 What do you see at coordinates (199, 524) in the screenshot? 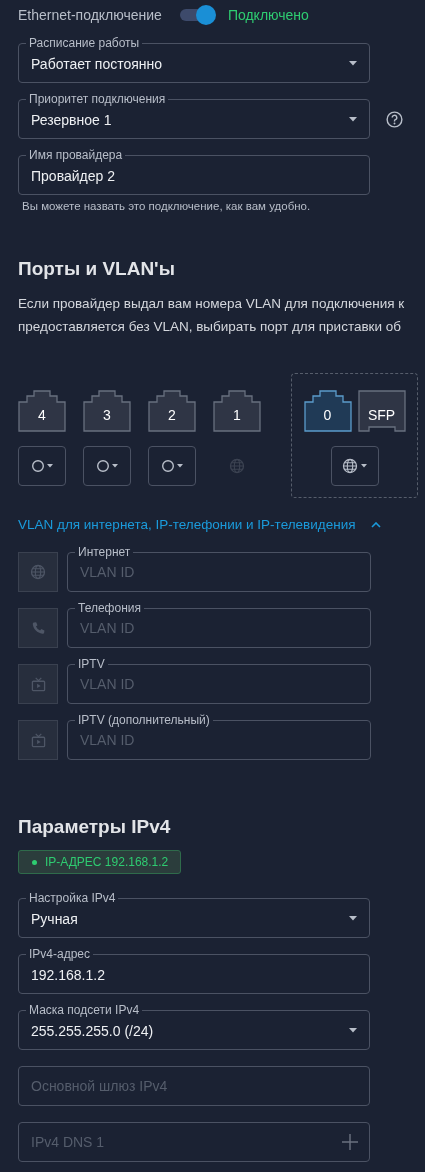
I see `vlan-section-toggle: VLAN для интернета, IP-телефонии и IP-телевидения` at bounding box center [199, 524].